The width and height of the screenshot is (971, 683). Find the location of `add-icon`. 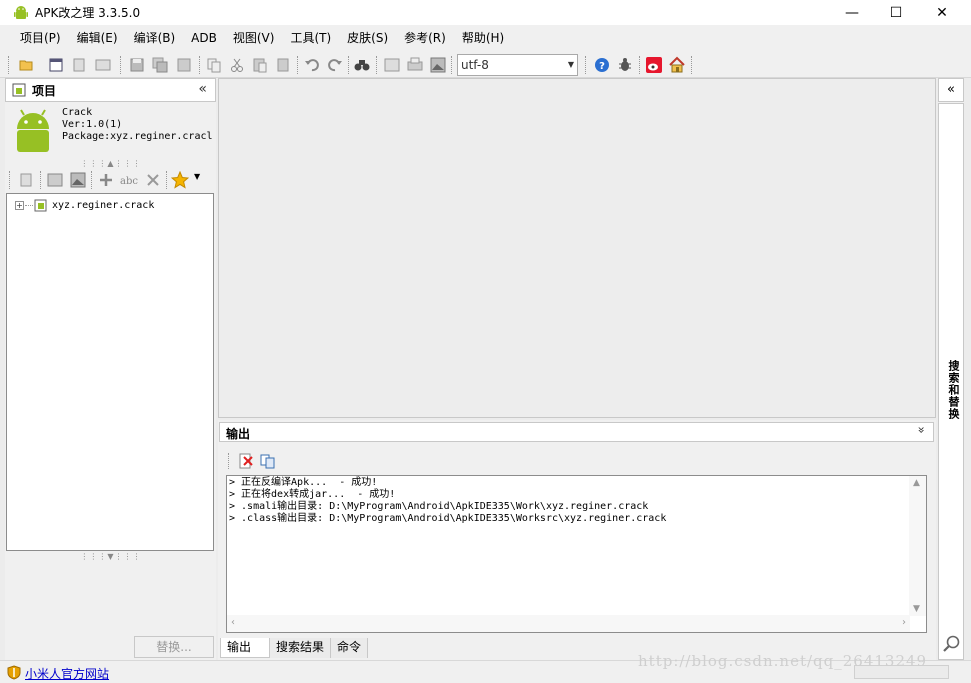

add-icon is located at coordinates (106, 180).